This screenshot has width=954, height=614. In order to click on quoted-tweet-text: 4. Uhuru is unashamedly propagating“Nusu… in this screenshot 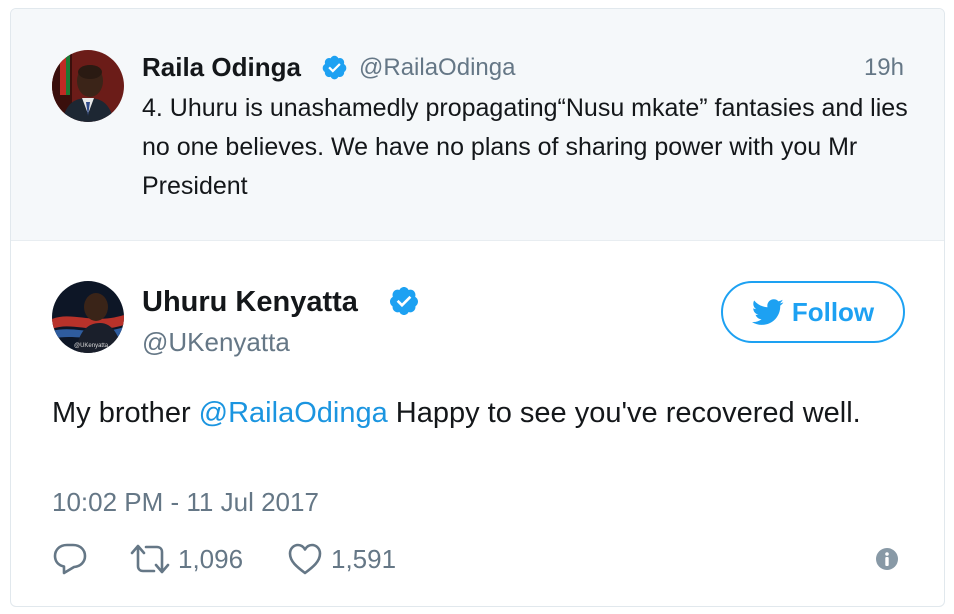, I will do `click(525, 147)`.